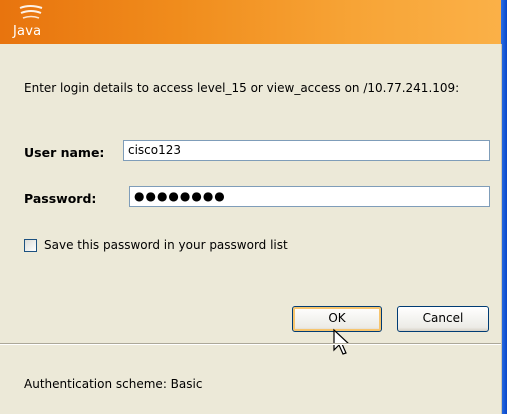 Image resolution: width=507 pixels, height=414 pixels. Describe the element at coordinates (113, 384) in the screenshot. I see `auth-scheme-status: Authentication scheme: Basic` at that location.